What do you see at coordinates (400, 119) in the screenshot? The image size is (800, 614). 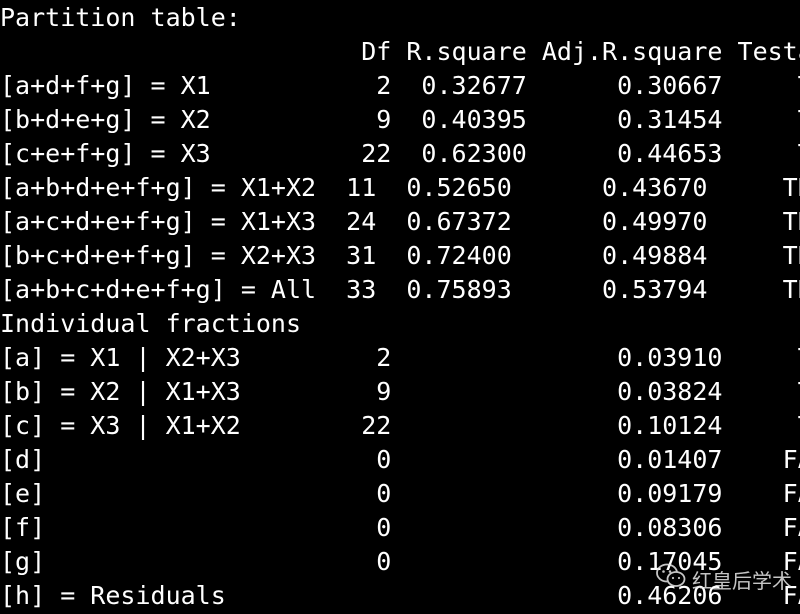 I see `terminal-line: [b+d+e+g] = X2 9 0.40395 0.31454 TRUE` at bounding box center [400, 119].